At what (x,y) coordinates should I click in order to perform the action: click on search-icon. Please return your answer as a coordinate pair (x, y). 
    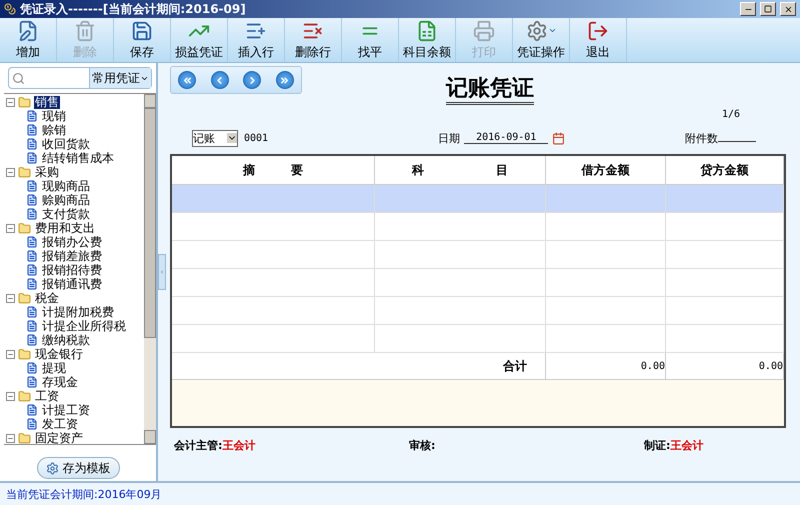
    Looking at the image, I should click on (18, 78).